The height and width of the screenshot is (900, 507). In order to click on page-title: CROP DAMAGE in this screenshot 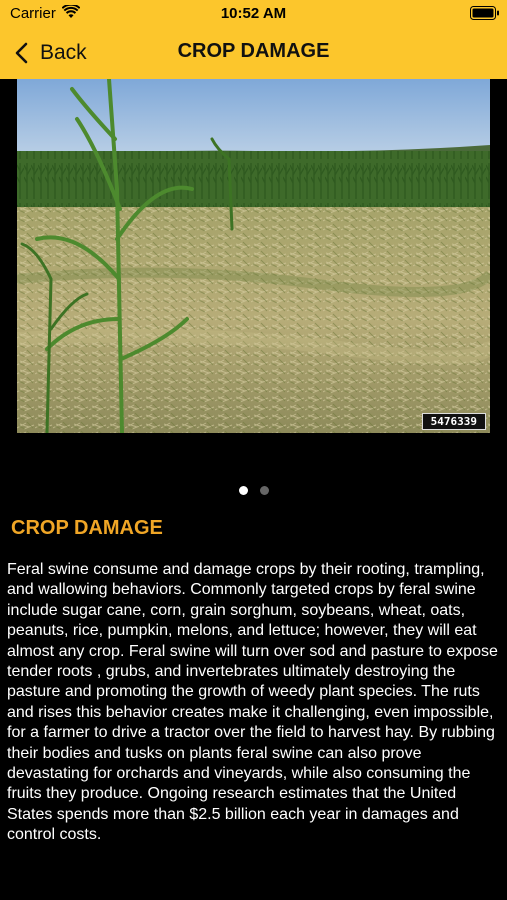, I will do `click(253, 51)`.